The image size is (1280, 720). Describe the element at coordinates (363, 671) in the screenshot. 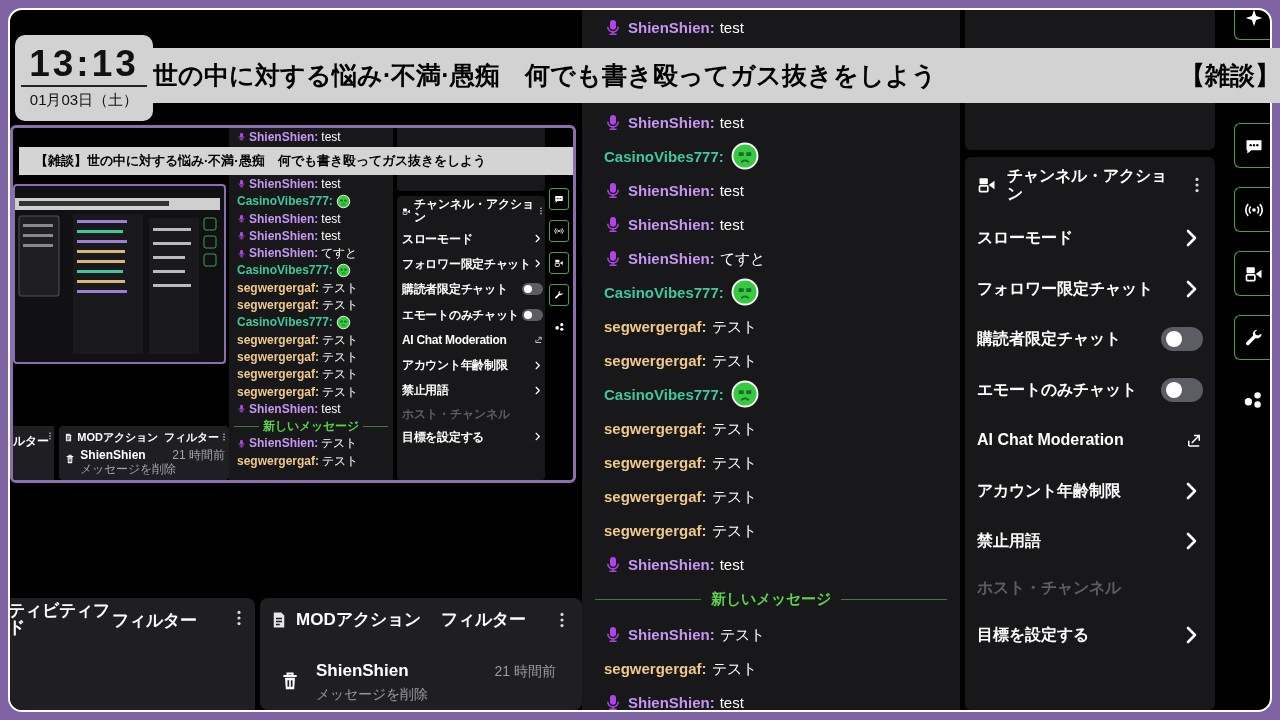

I see `moderator-name: ShienShien` at that location.